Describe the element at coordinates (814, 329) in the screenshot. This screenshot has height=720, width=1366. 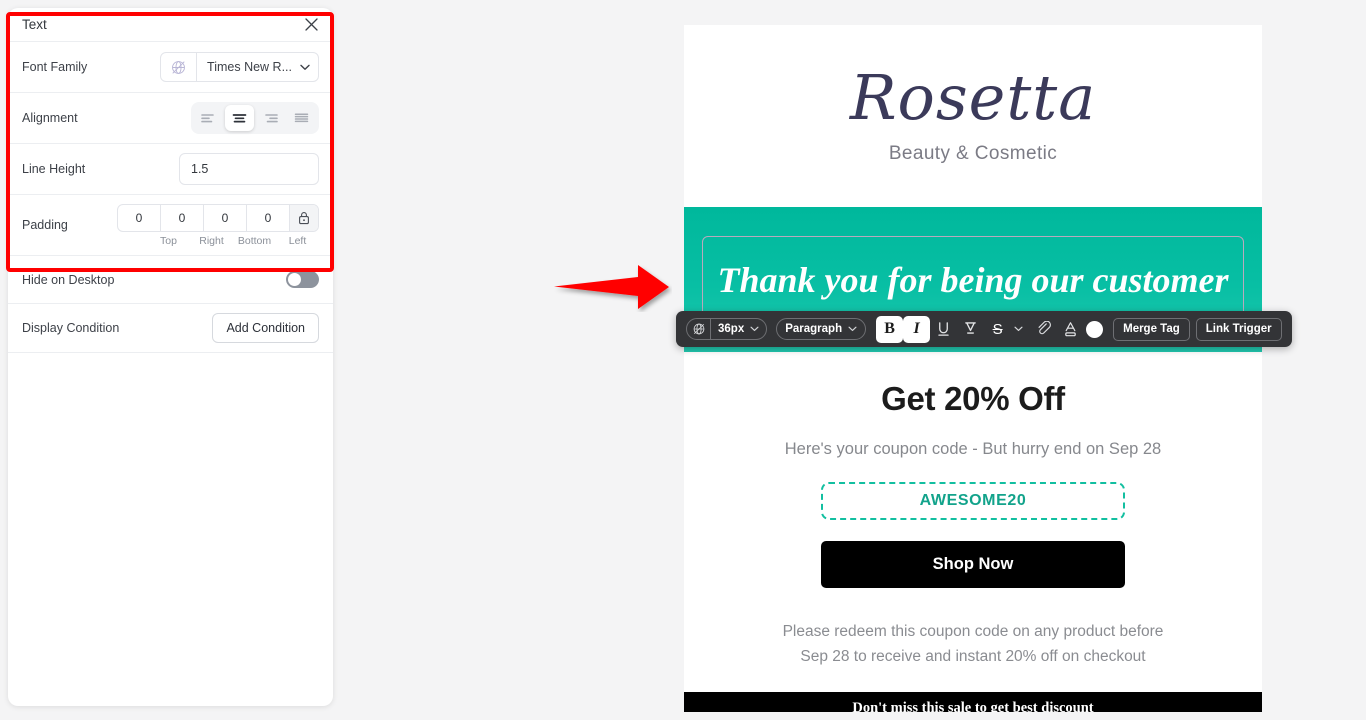
I see `block-type-value: Paragraph` at that location.